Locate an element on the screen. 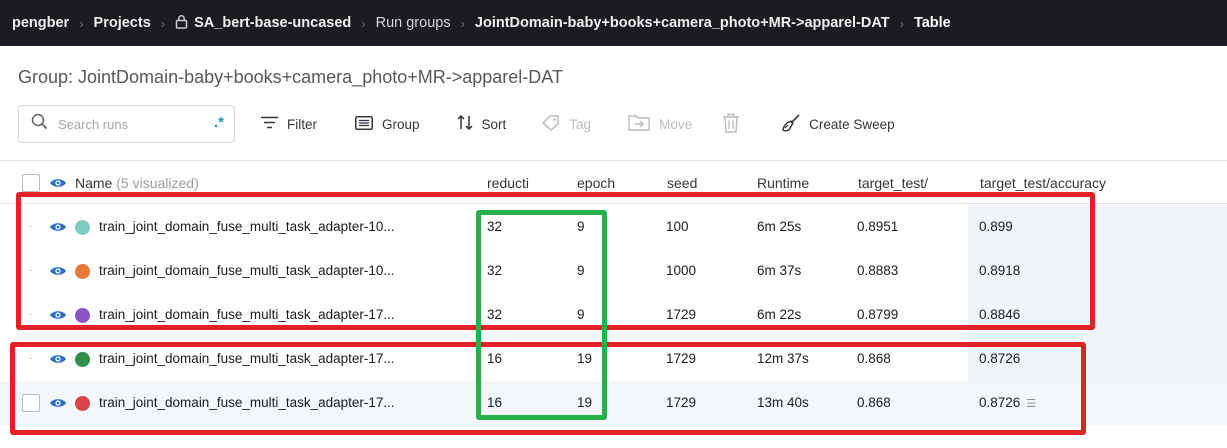 The width and height of the screenshot is (1227, 448). filter-label: Filter is located at coordinates (302, 124).